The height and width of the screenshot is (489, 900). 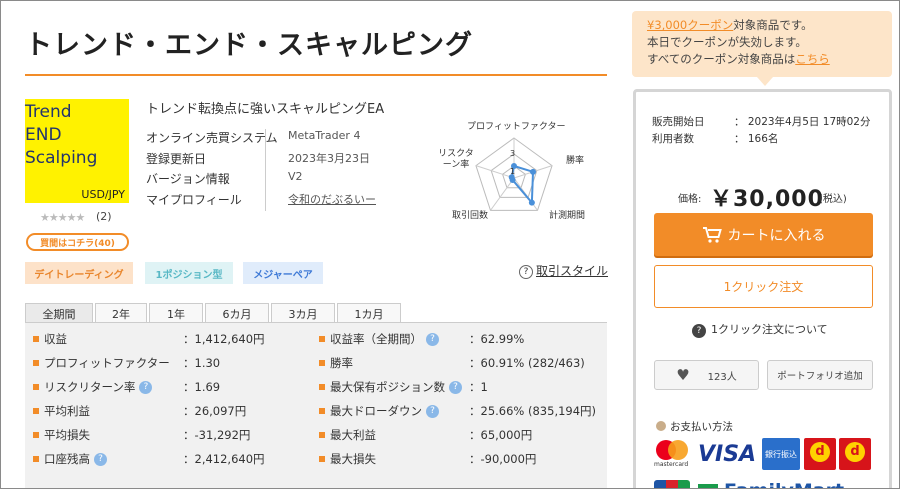 What do you see at coordinates (763, 286) in the screenshot?
I see `one-click-order-button: 1クリック注文` at bounding box center [763, 286].